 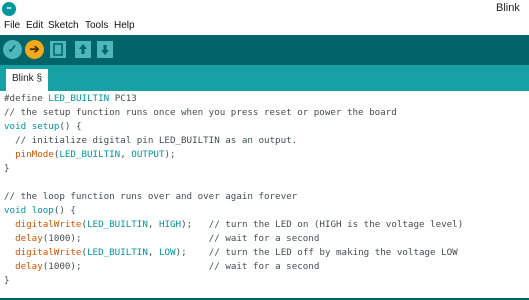 I want to click on new-sketch-button, so click(x=58, y=49).